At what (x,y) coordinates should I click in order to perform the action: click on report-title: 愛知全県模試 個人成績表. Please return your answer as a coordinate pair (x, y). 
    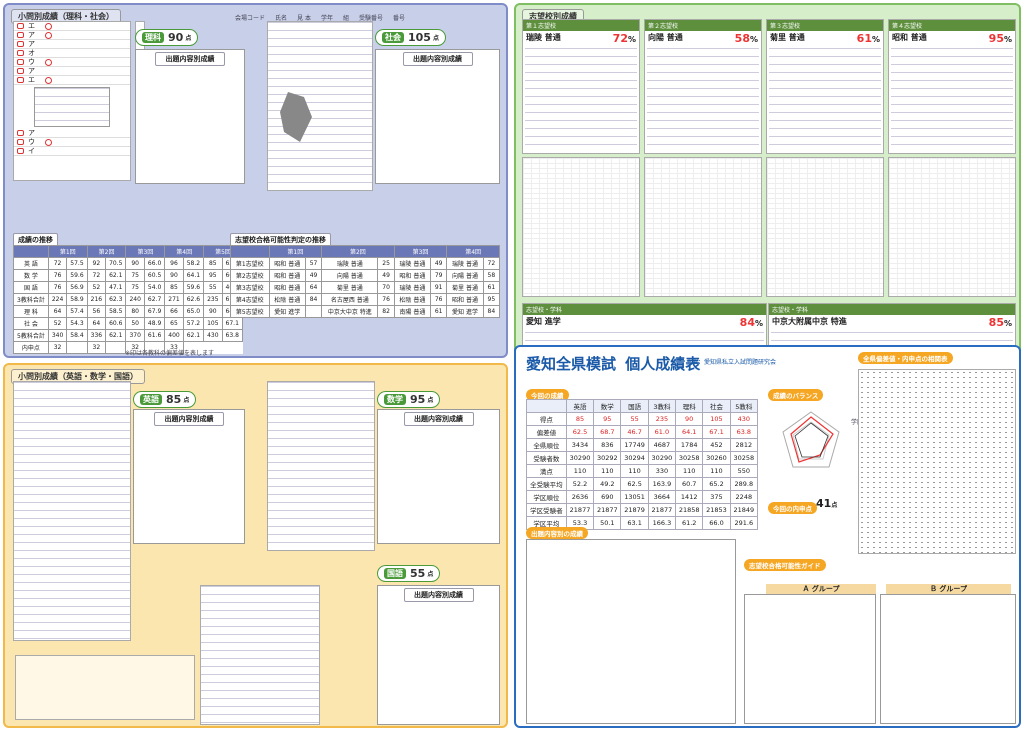
    Looking at the image, I should click on (613, 364).